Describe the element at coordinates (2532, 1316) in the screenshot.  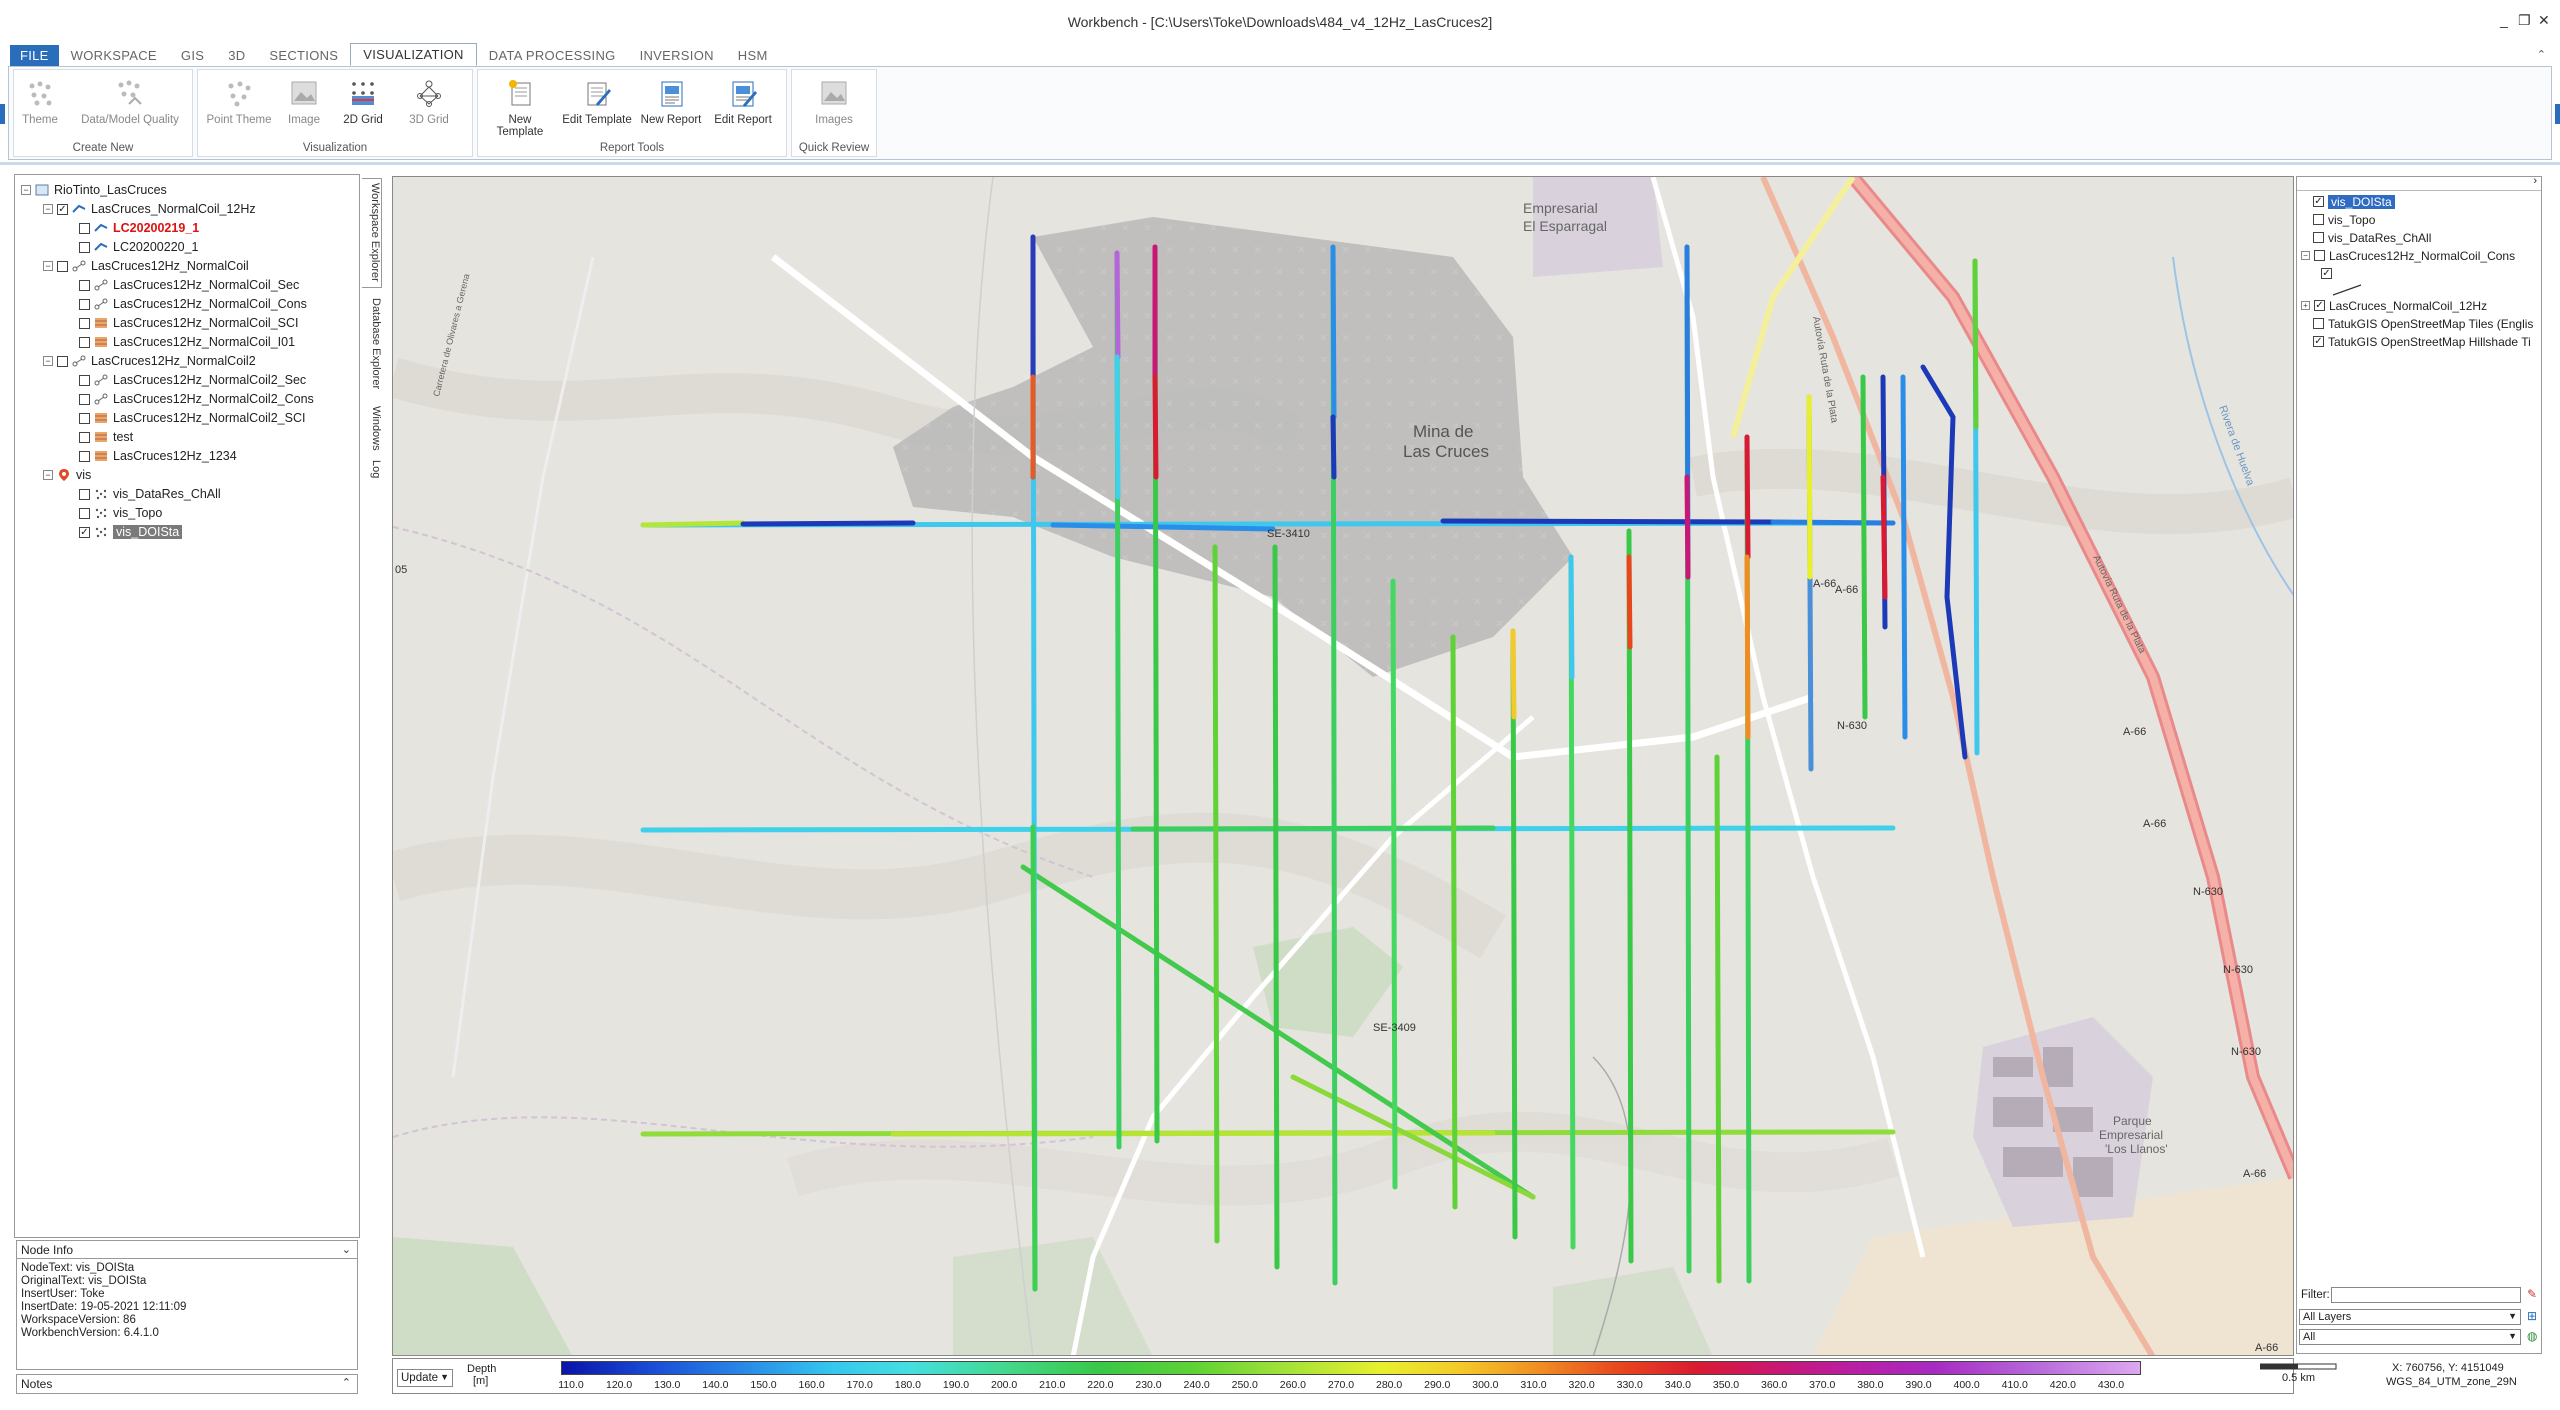
I see `layer-add-icon: ⊞` at that location.